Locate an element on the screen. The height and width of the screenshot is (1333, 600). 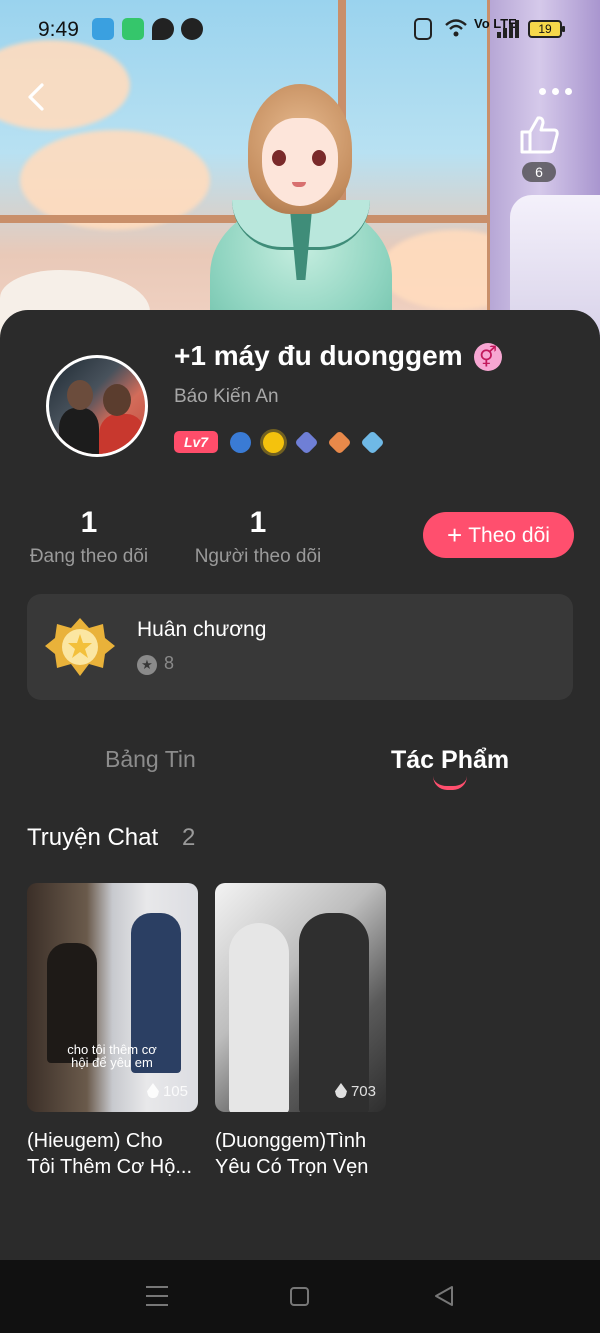
following-count: 1 is located at coordinates (89, 522).